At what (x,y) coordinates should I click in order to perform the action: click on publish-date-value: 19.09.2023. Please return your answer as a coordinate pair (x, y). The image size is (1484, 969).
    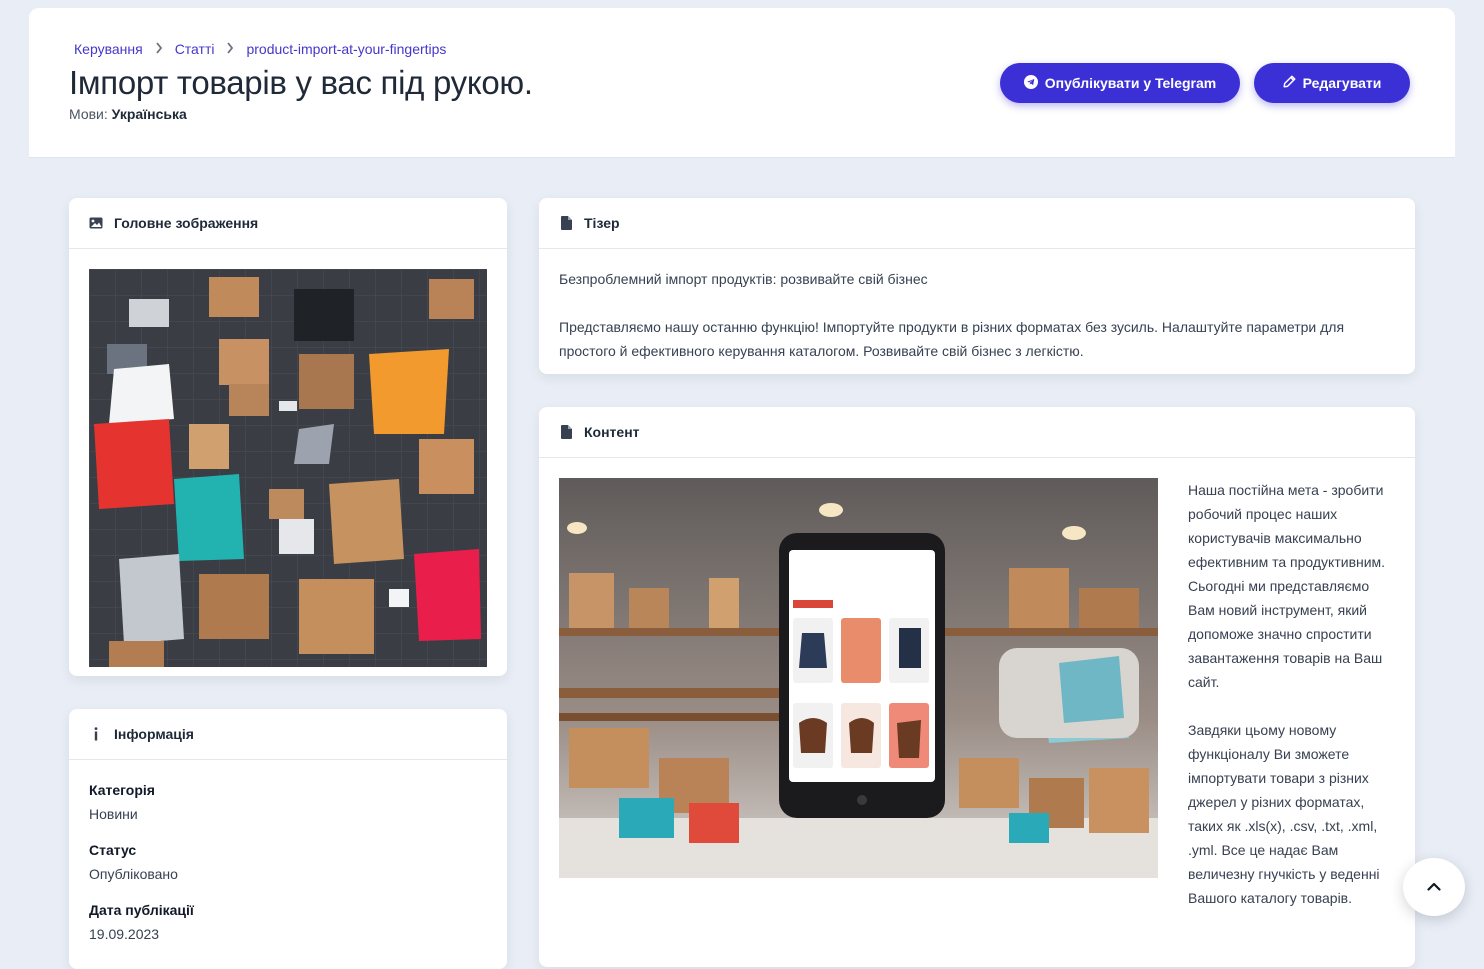
    Looking at the image, I should click on (124, 934).